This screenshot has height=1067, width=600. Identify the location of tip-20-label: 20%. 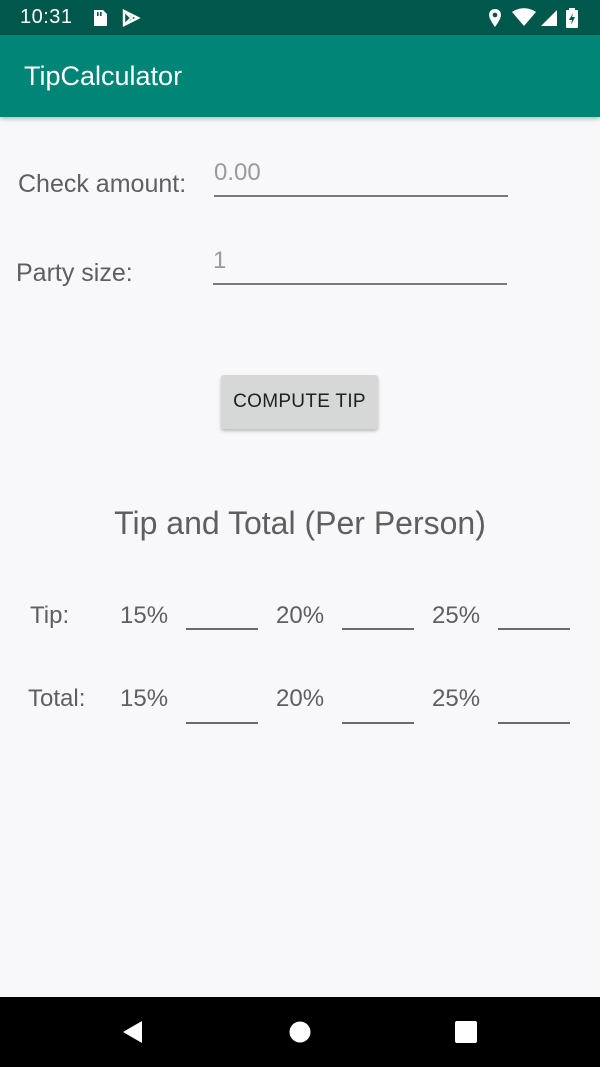
(300, 615).